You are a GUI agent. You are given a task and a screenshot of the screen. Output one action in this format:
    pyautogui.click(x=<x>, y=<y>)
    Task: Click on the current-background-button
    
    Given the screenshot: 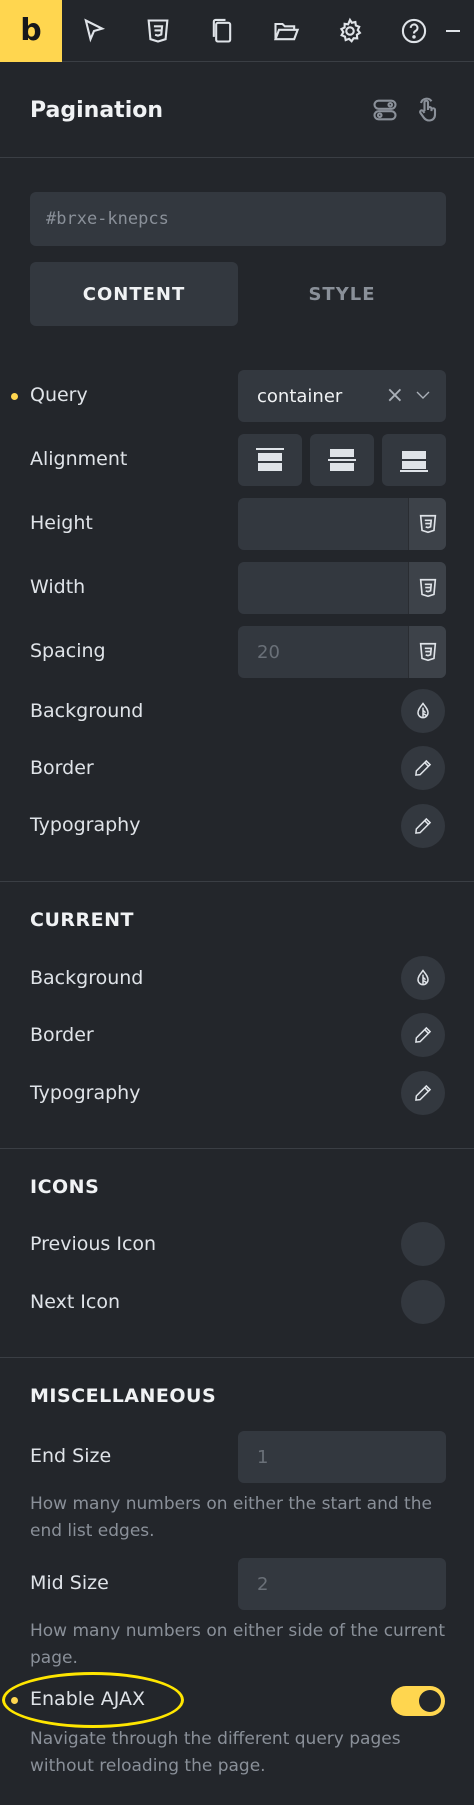 What is the action you would take?
    pyautogui.click(x=423, y=978)
    